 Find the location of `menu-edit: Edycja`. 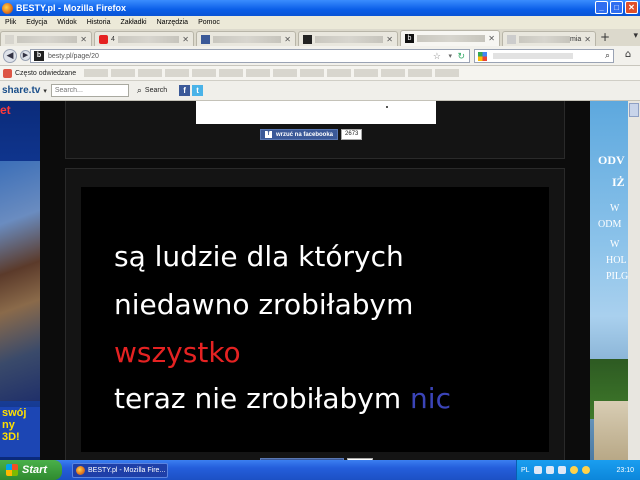

menu-edit: Edycja is located at coordinates (36, 22).